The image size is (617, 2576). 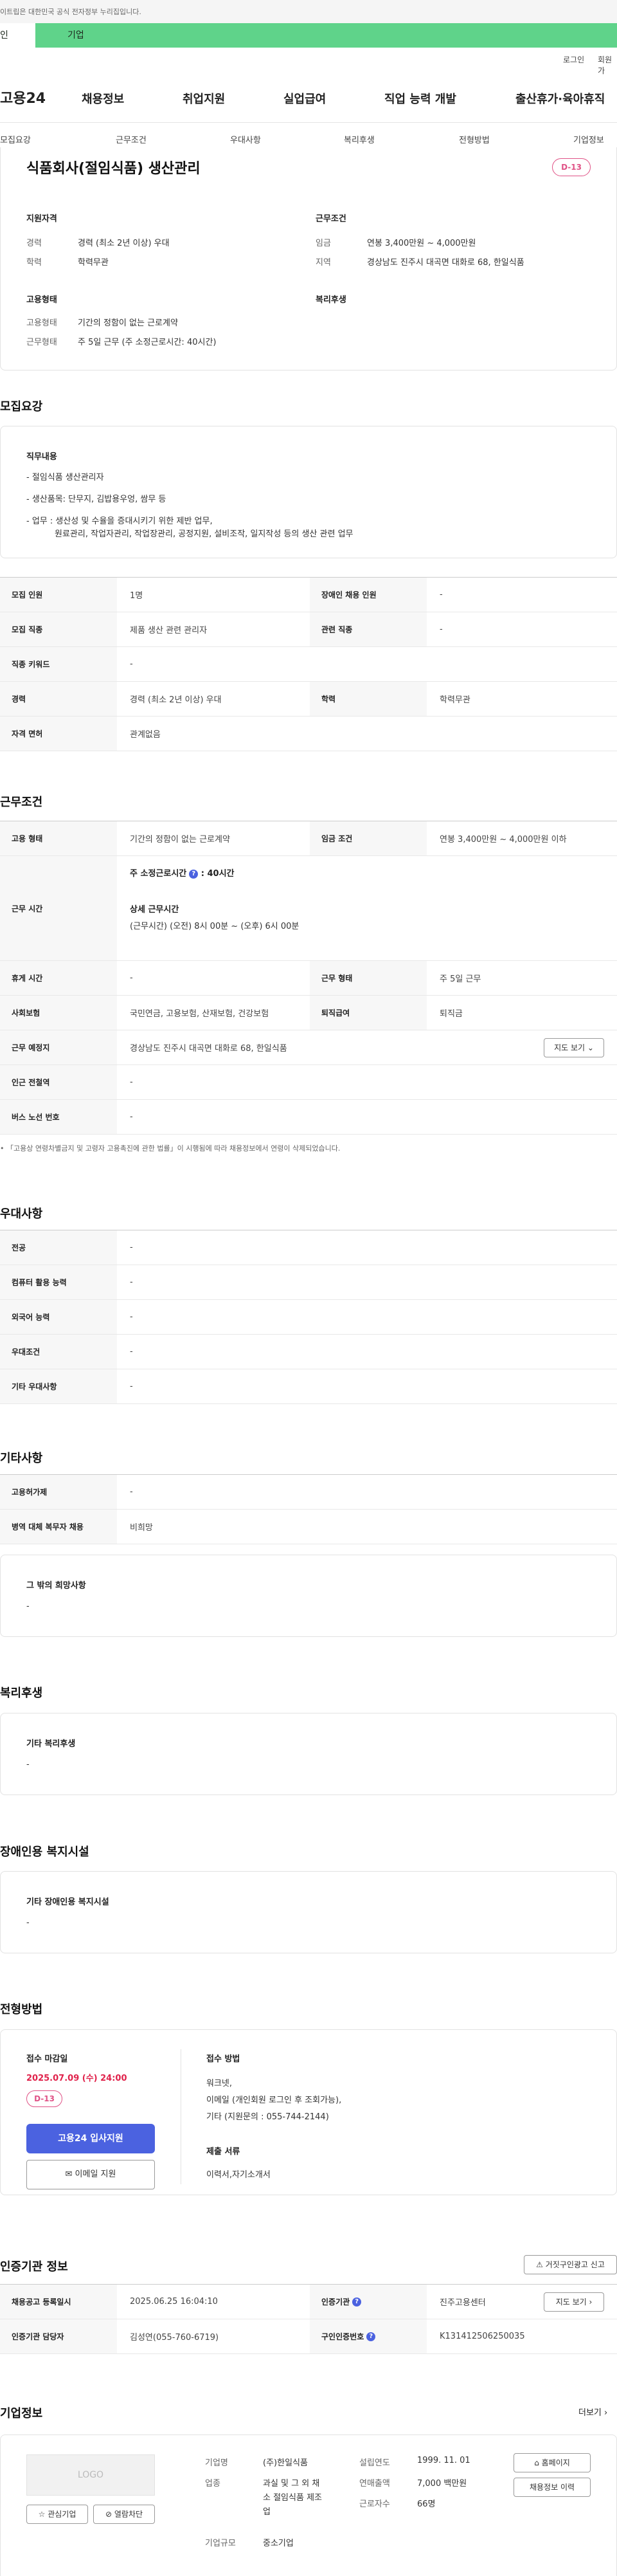 What do you see at coordinates (474, 139) in the screenshot?
I see `anchor-process: 전형방법` at bounding box center [474, 139].